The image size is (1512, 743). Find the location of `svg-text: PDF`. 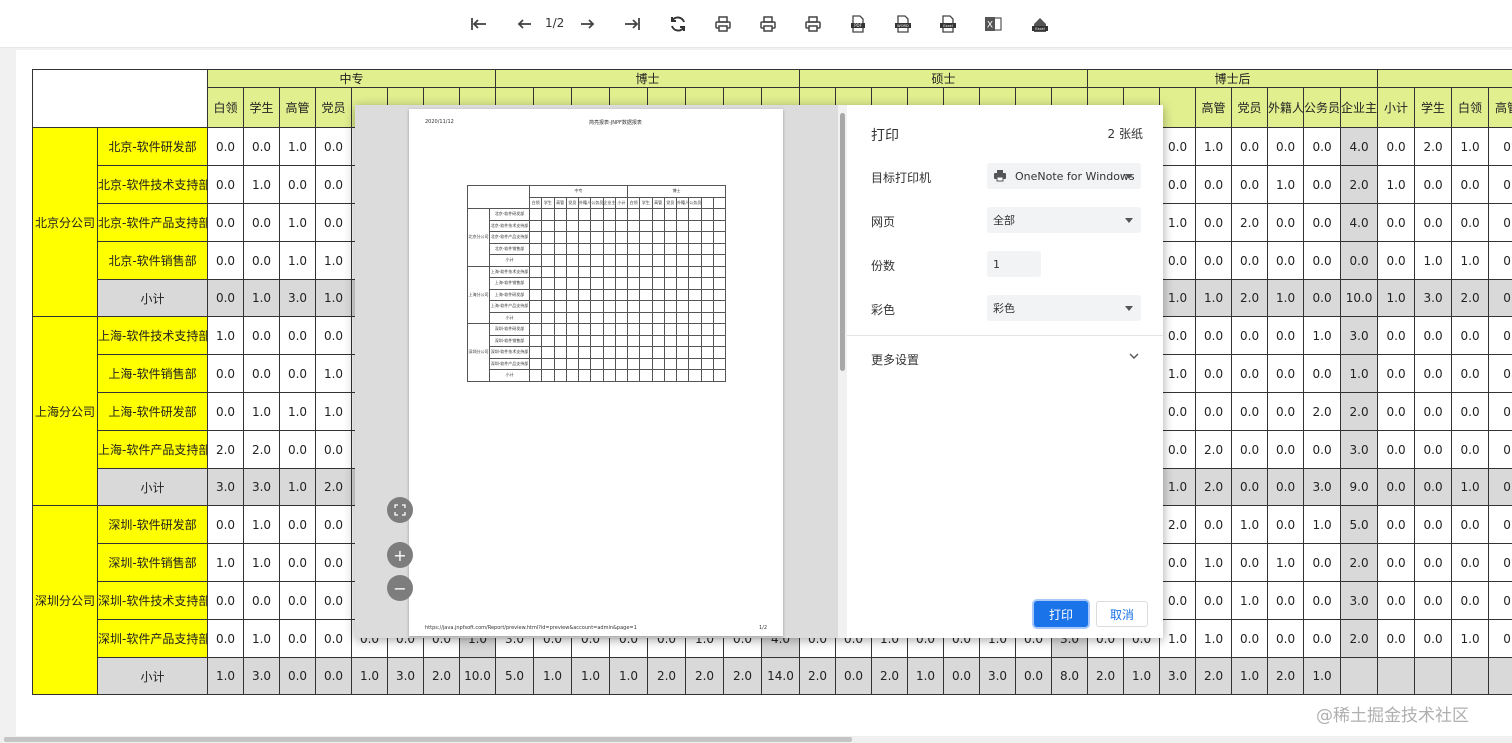

svg-text: PDF is located at coordinates (858, 25).